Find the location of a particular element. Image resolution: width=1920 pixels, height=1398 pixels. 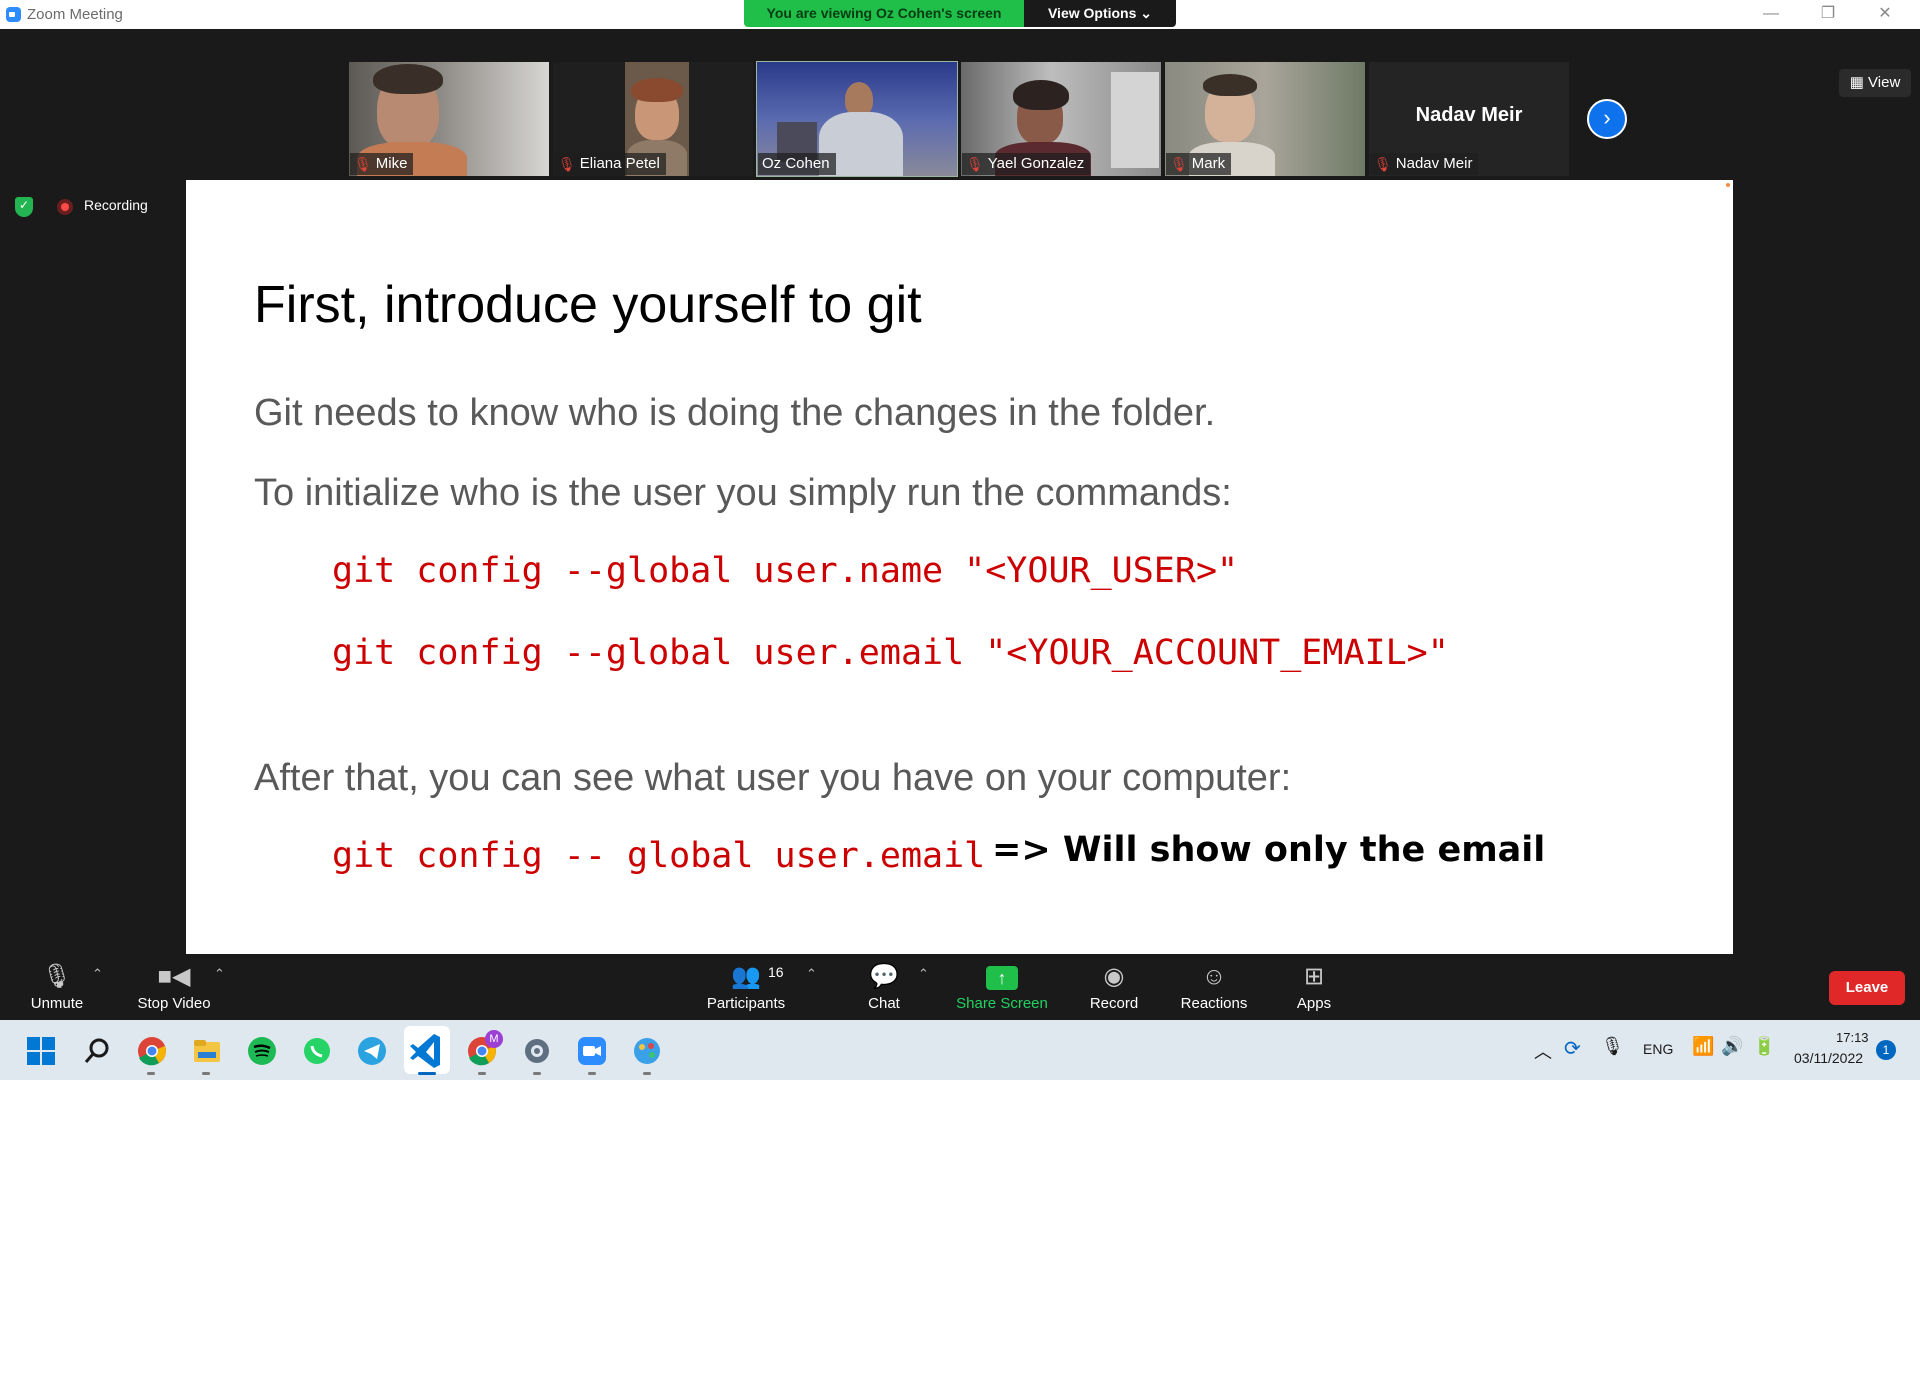

microphone-muted-icon: 🎙 is located at coordinates (57, 976).